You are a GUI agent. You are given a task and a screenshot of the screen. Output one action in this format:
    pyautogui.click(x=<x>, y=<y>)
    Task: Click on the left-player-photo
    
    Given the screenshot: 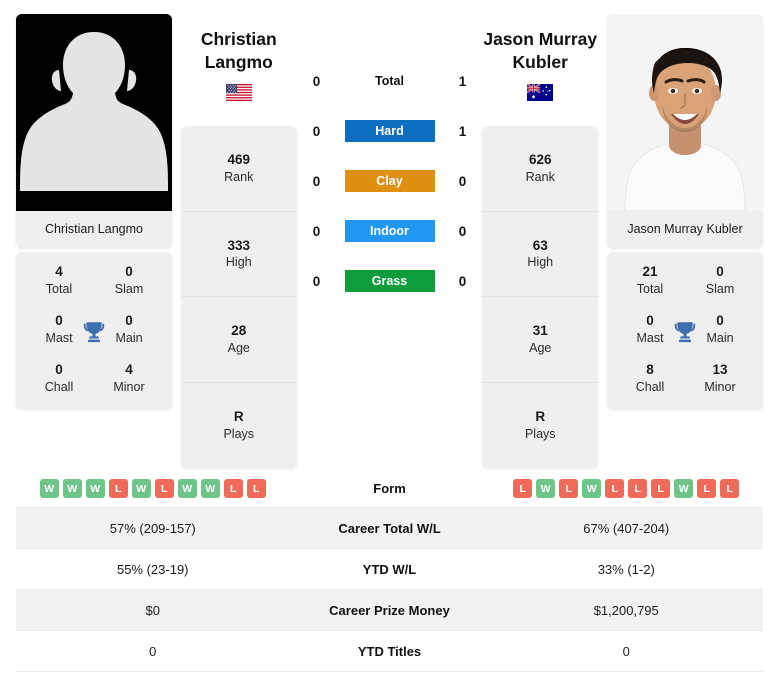 What is the action you would take?
    pyautogui.click(x=94, y=112)
    